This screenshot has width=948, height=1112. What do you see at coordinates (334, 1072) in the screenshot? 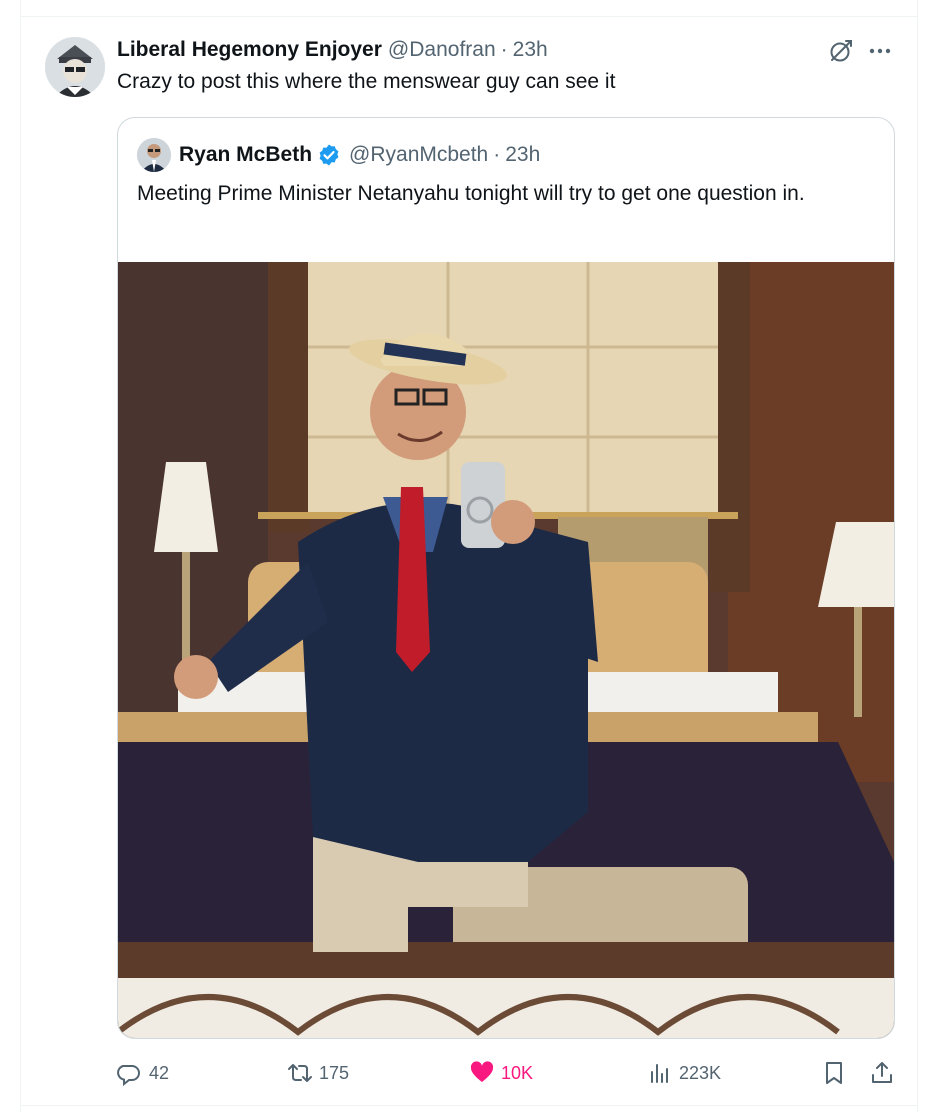
I see `repost-count: 175` at bounding box center [334, 1072].